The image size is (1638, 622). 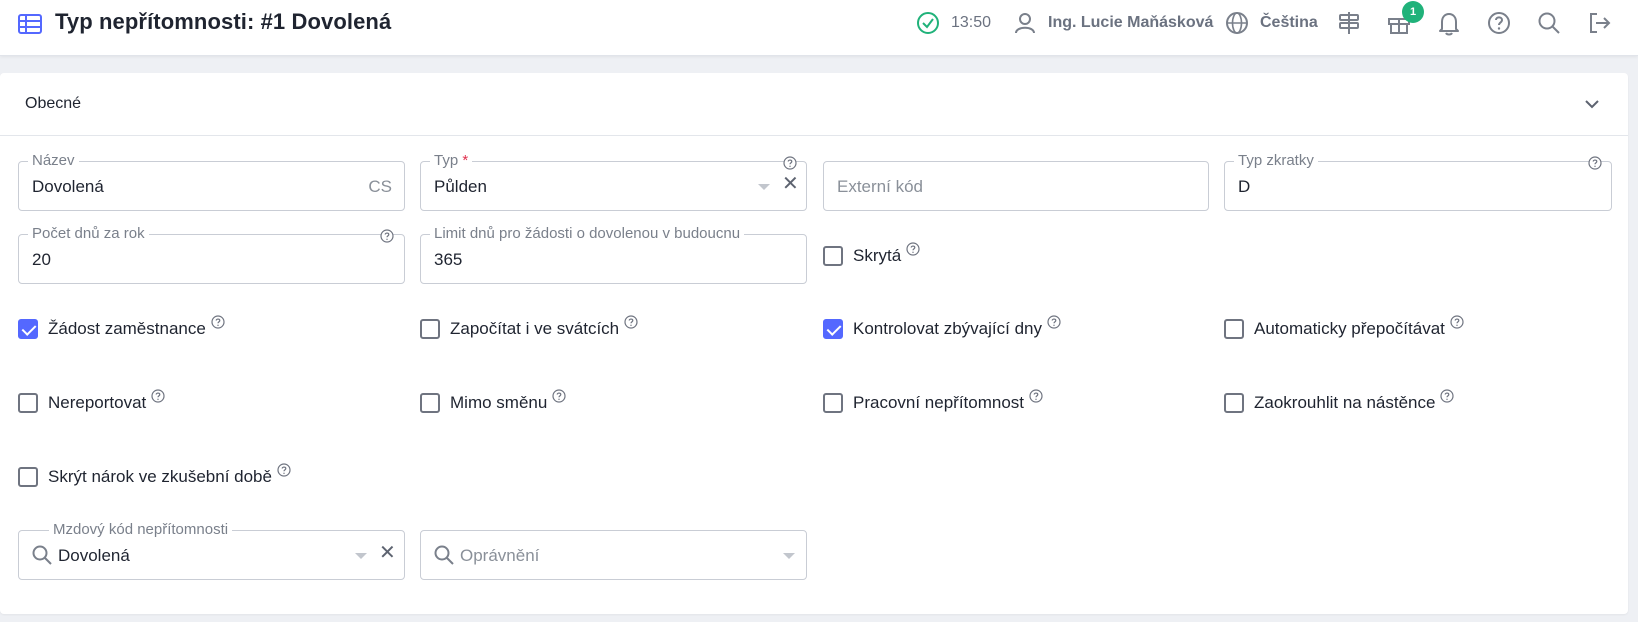 I want to click on checkbox-nereportovat: Nereportovat, so click(x=91, y=402).